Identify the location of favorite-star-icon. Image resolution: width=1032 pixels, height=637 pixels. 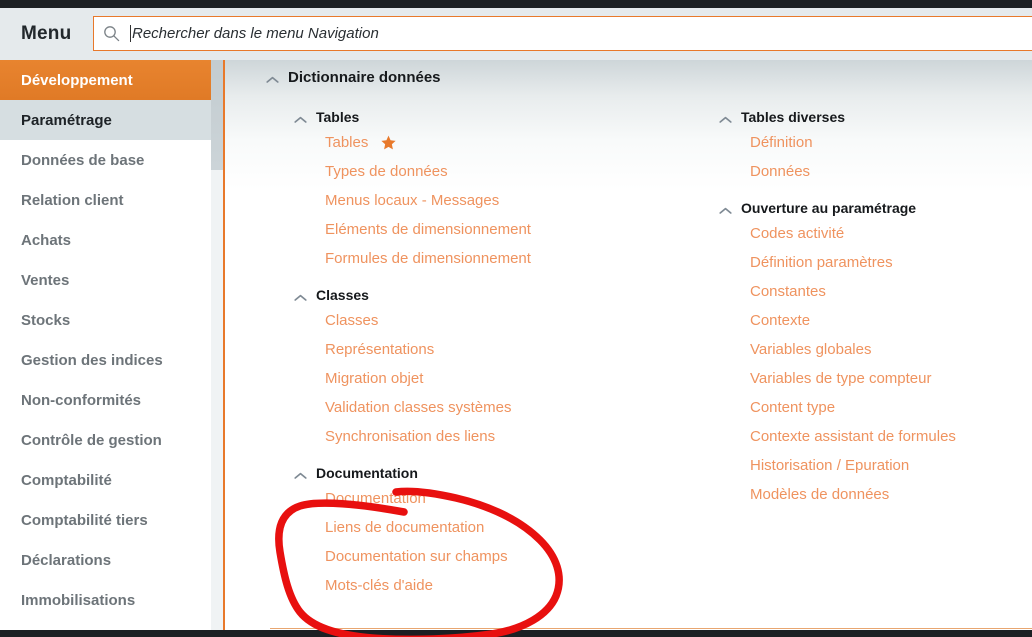
(388, 142).